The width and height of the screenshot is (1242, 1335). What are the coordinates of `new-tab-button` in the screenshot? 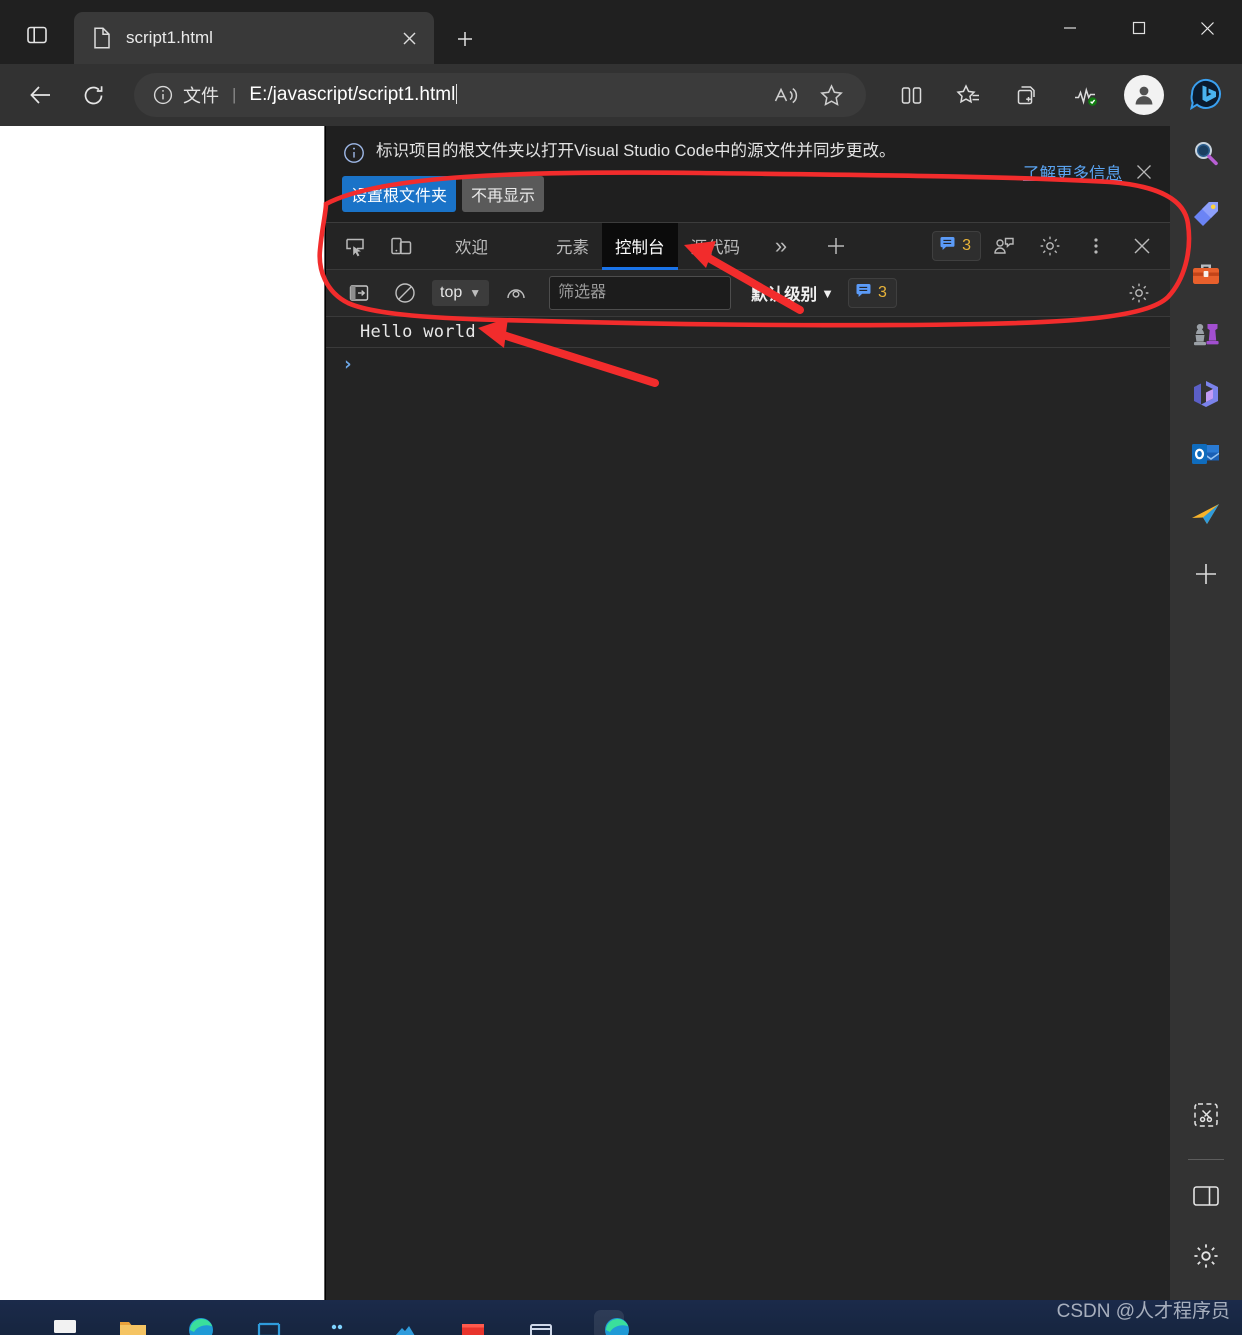 It's located at (465, 39).